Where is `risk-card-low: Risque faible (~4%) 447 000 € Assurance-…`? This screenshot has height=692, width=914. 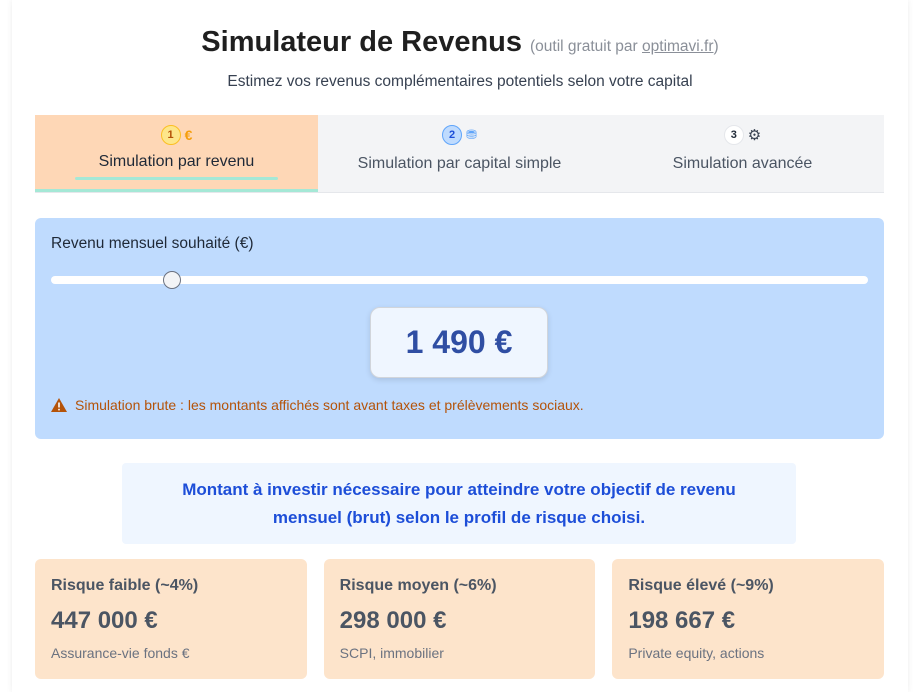
risk-card-low: Risque faible (~4%) 447 000 € Assurance-… is located at coordinates (171, 619).